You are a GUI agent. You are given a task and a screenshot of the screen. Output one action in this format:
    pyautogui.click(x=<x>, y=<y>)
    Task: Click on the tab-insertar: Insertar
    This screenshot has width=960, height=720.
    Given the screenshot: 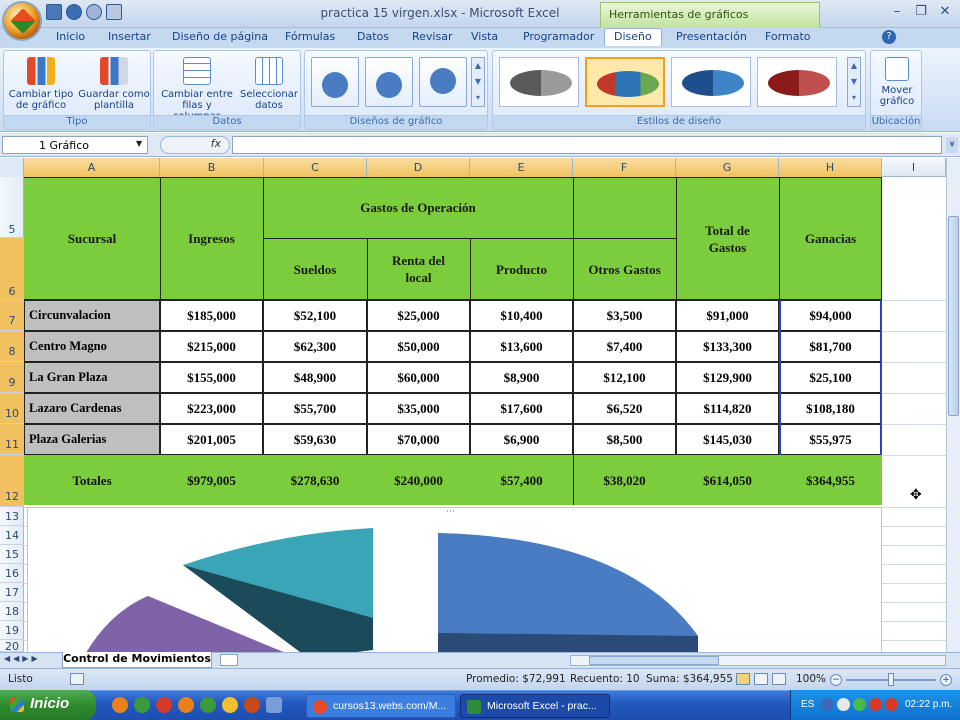 What is the action you would take?
    pyautogui.click(x=129, y=36)
    